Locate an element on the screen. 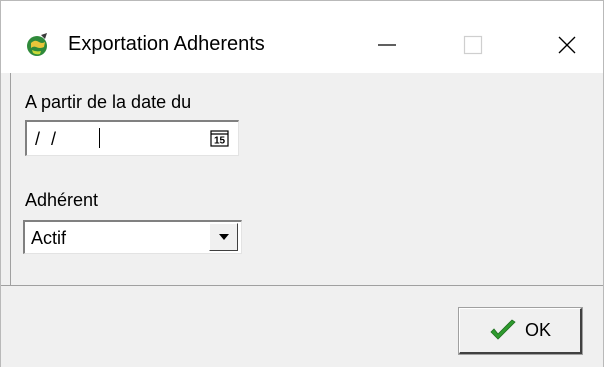  calendar-icon: 15 is located at coordinates (220, 138).